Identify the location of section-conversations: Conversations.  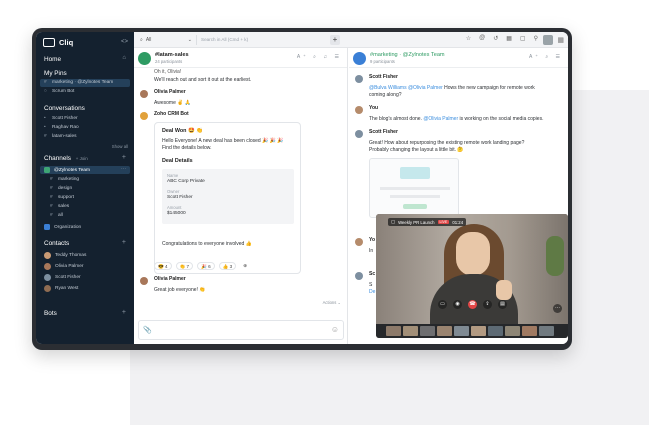
(64, 108).